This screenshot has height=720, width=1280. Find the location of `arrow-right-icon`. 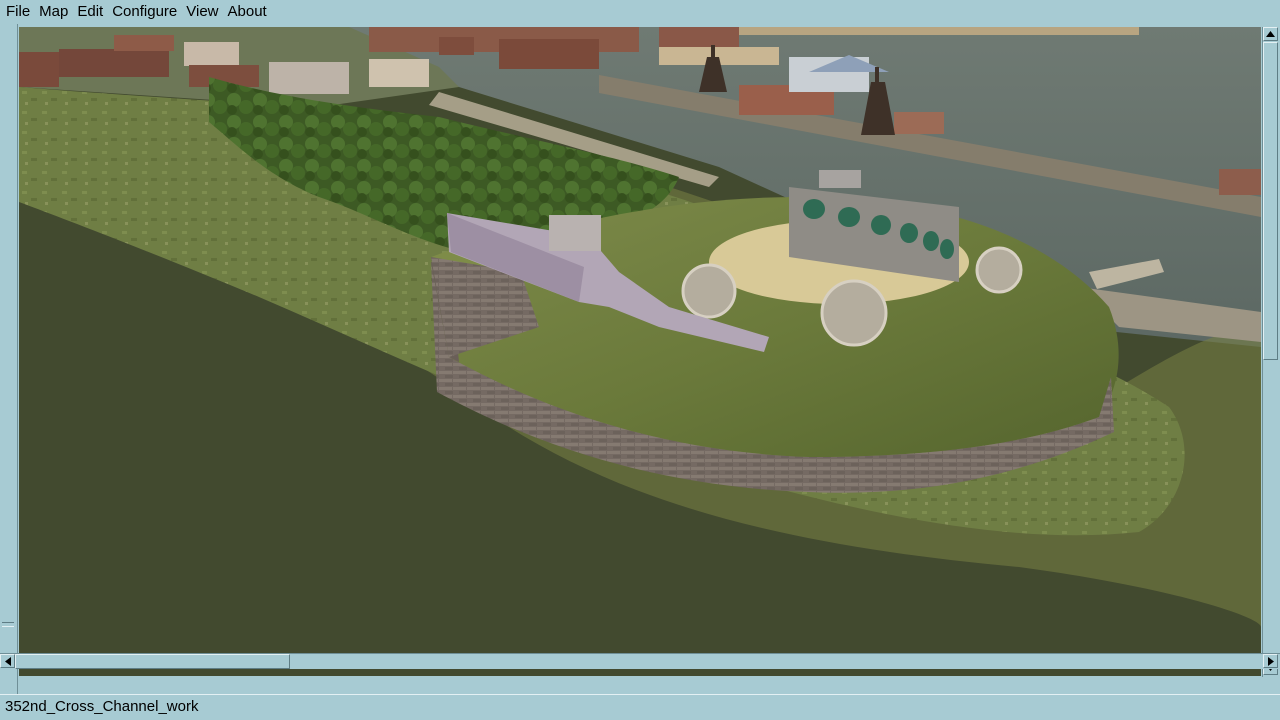

arrow-right-icon is located at coordinates (1270, 661).